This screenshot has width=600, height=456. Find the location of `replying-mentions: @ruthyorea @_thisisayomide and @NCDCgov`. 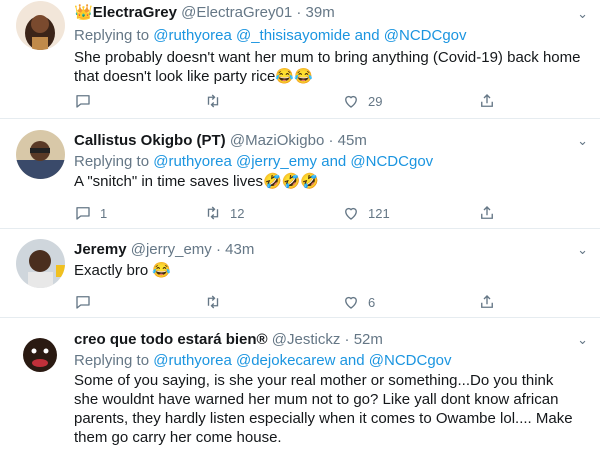

replying-mentions: @ruthyorea @_thisisayomide and @NCDCgov is located at coordinates (309, 35).